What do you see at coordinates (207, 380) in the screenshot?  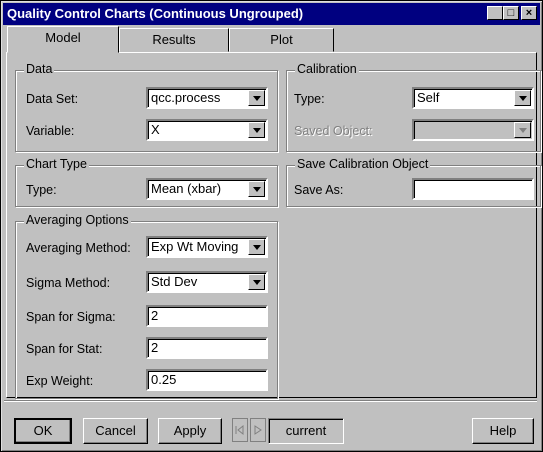 I see `exp-weight-input: 0.25` at bounding box center [207, 380].